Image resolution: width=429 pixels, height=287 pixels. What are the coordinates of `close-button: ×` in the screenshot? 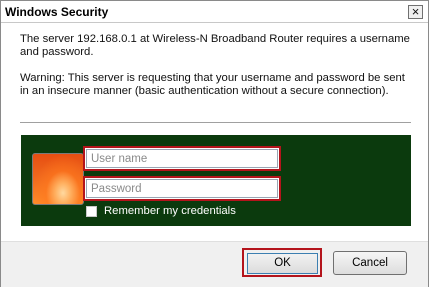 It's located at (415, 11).